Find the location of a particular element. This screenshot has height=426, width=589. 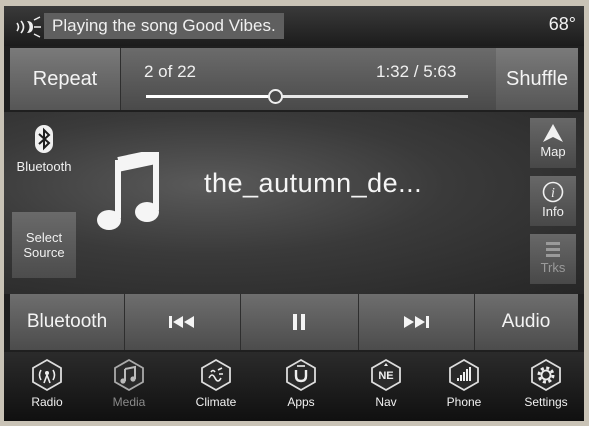

playback-info-bar: Repeat 2 of 22 1:32 / 5:63 Shuffle is located at coordinates (294, 79).